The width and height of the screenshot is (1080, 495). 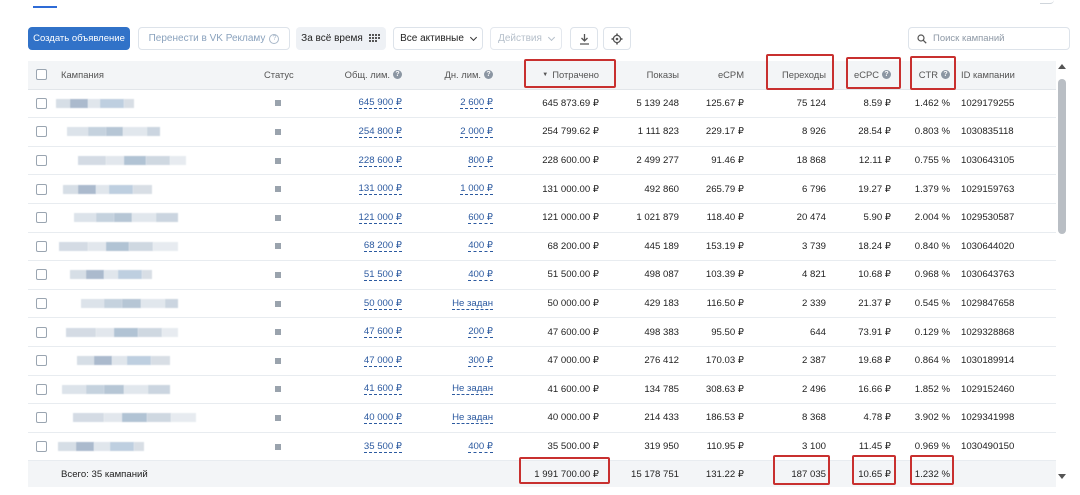 I want to click on total-limit-link: 50 000 ₽, so click(x=365, y=304).